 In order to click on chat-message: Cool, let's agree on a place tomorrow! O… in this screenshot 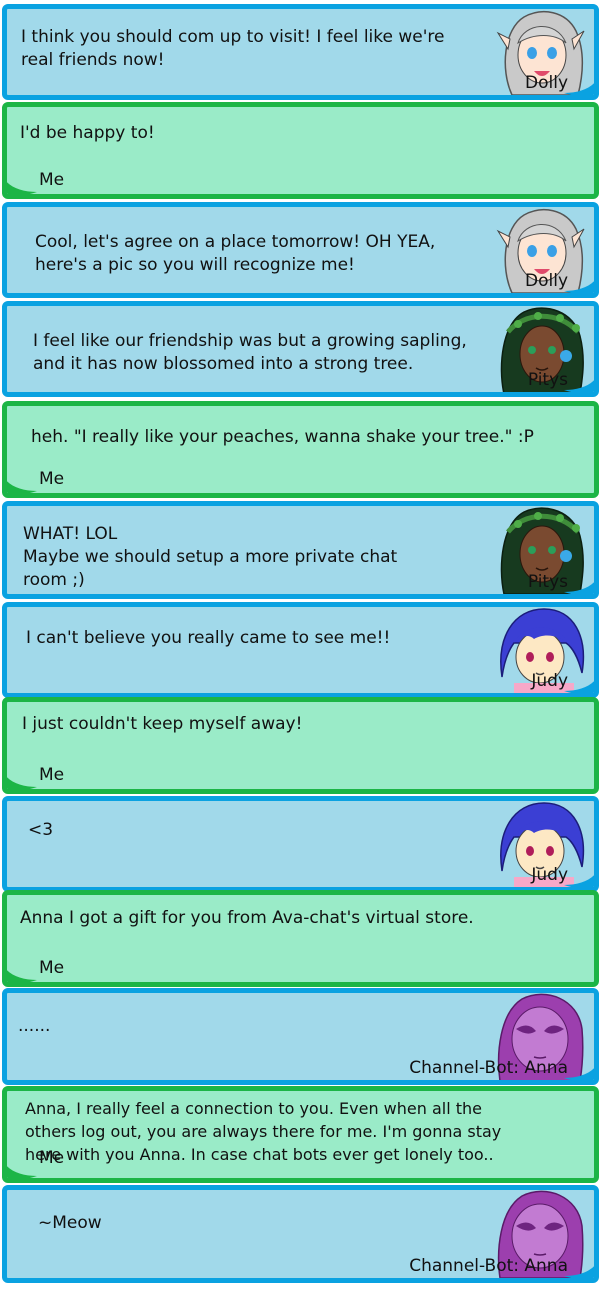, I will do `click(300, 250)`.